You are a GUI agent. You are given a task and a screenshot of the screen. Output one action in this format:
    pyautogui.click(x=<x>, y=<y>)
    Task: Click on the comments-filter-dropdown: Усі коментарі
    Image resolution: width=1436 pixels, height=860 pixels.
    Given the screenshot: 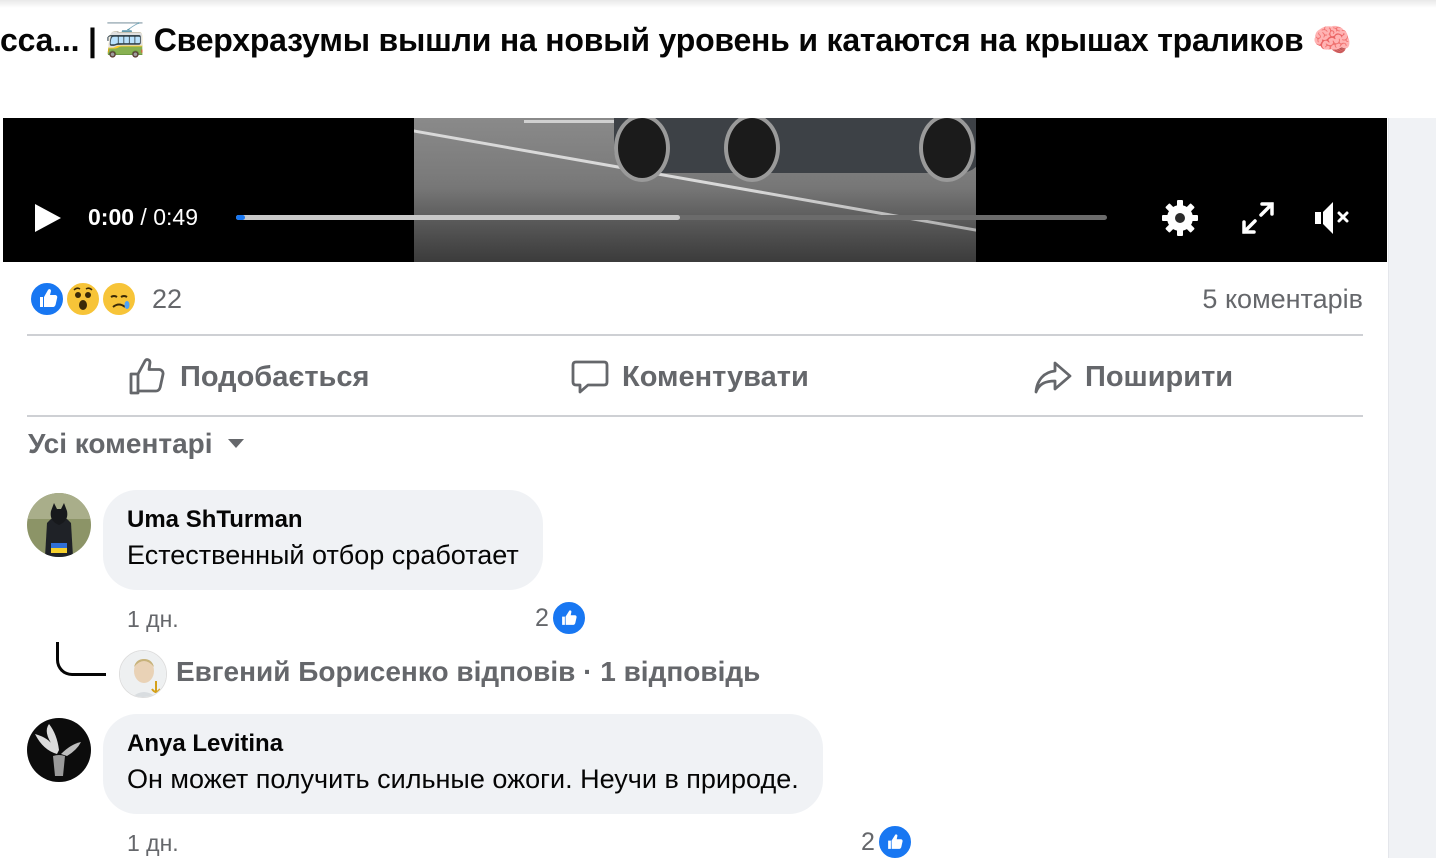 What is the action you would take?
    pyautogui.click(x=136, y=444)
    